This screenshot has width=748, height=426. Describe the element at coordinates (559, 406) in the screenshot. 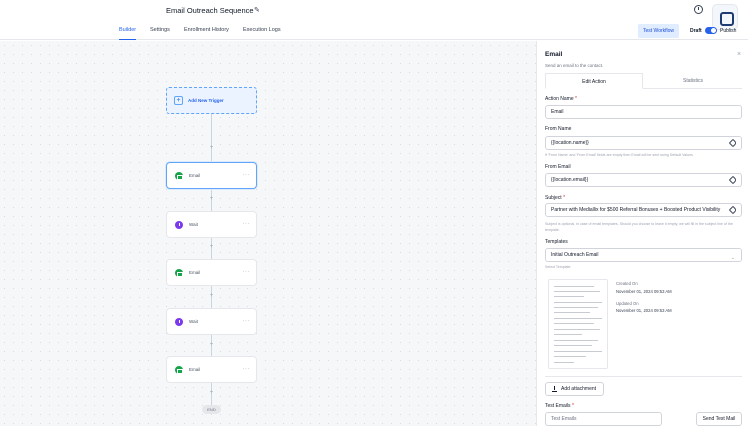

I see `test-emails-label: Test Emails *` at that location.